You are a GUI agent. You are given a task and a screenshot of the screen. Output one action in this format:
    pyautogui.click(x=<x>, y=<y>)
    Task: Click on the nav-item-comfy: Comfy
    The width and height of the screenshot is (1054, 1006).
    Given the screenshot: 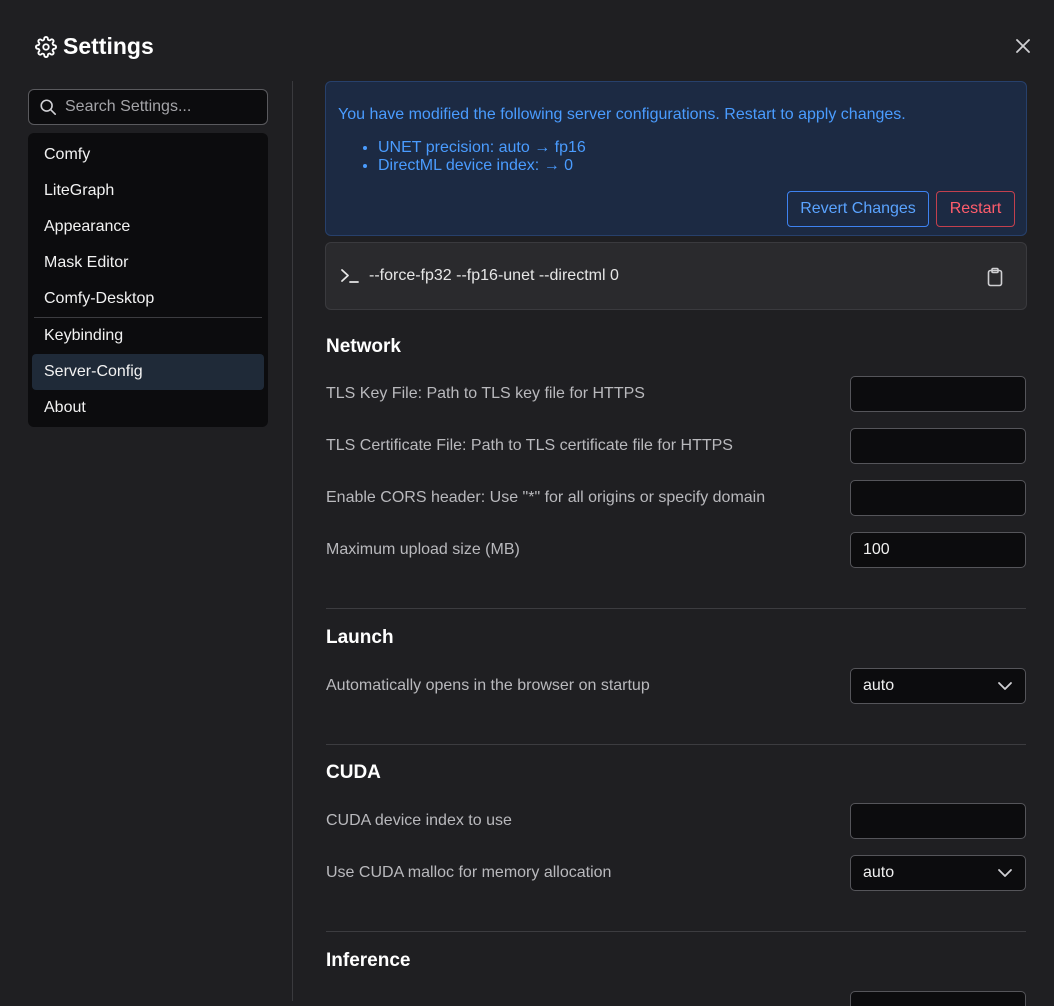 What is the action you would take?
    pyautogui.click(x=148, y=155)
    